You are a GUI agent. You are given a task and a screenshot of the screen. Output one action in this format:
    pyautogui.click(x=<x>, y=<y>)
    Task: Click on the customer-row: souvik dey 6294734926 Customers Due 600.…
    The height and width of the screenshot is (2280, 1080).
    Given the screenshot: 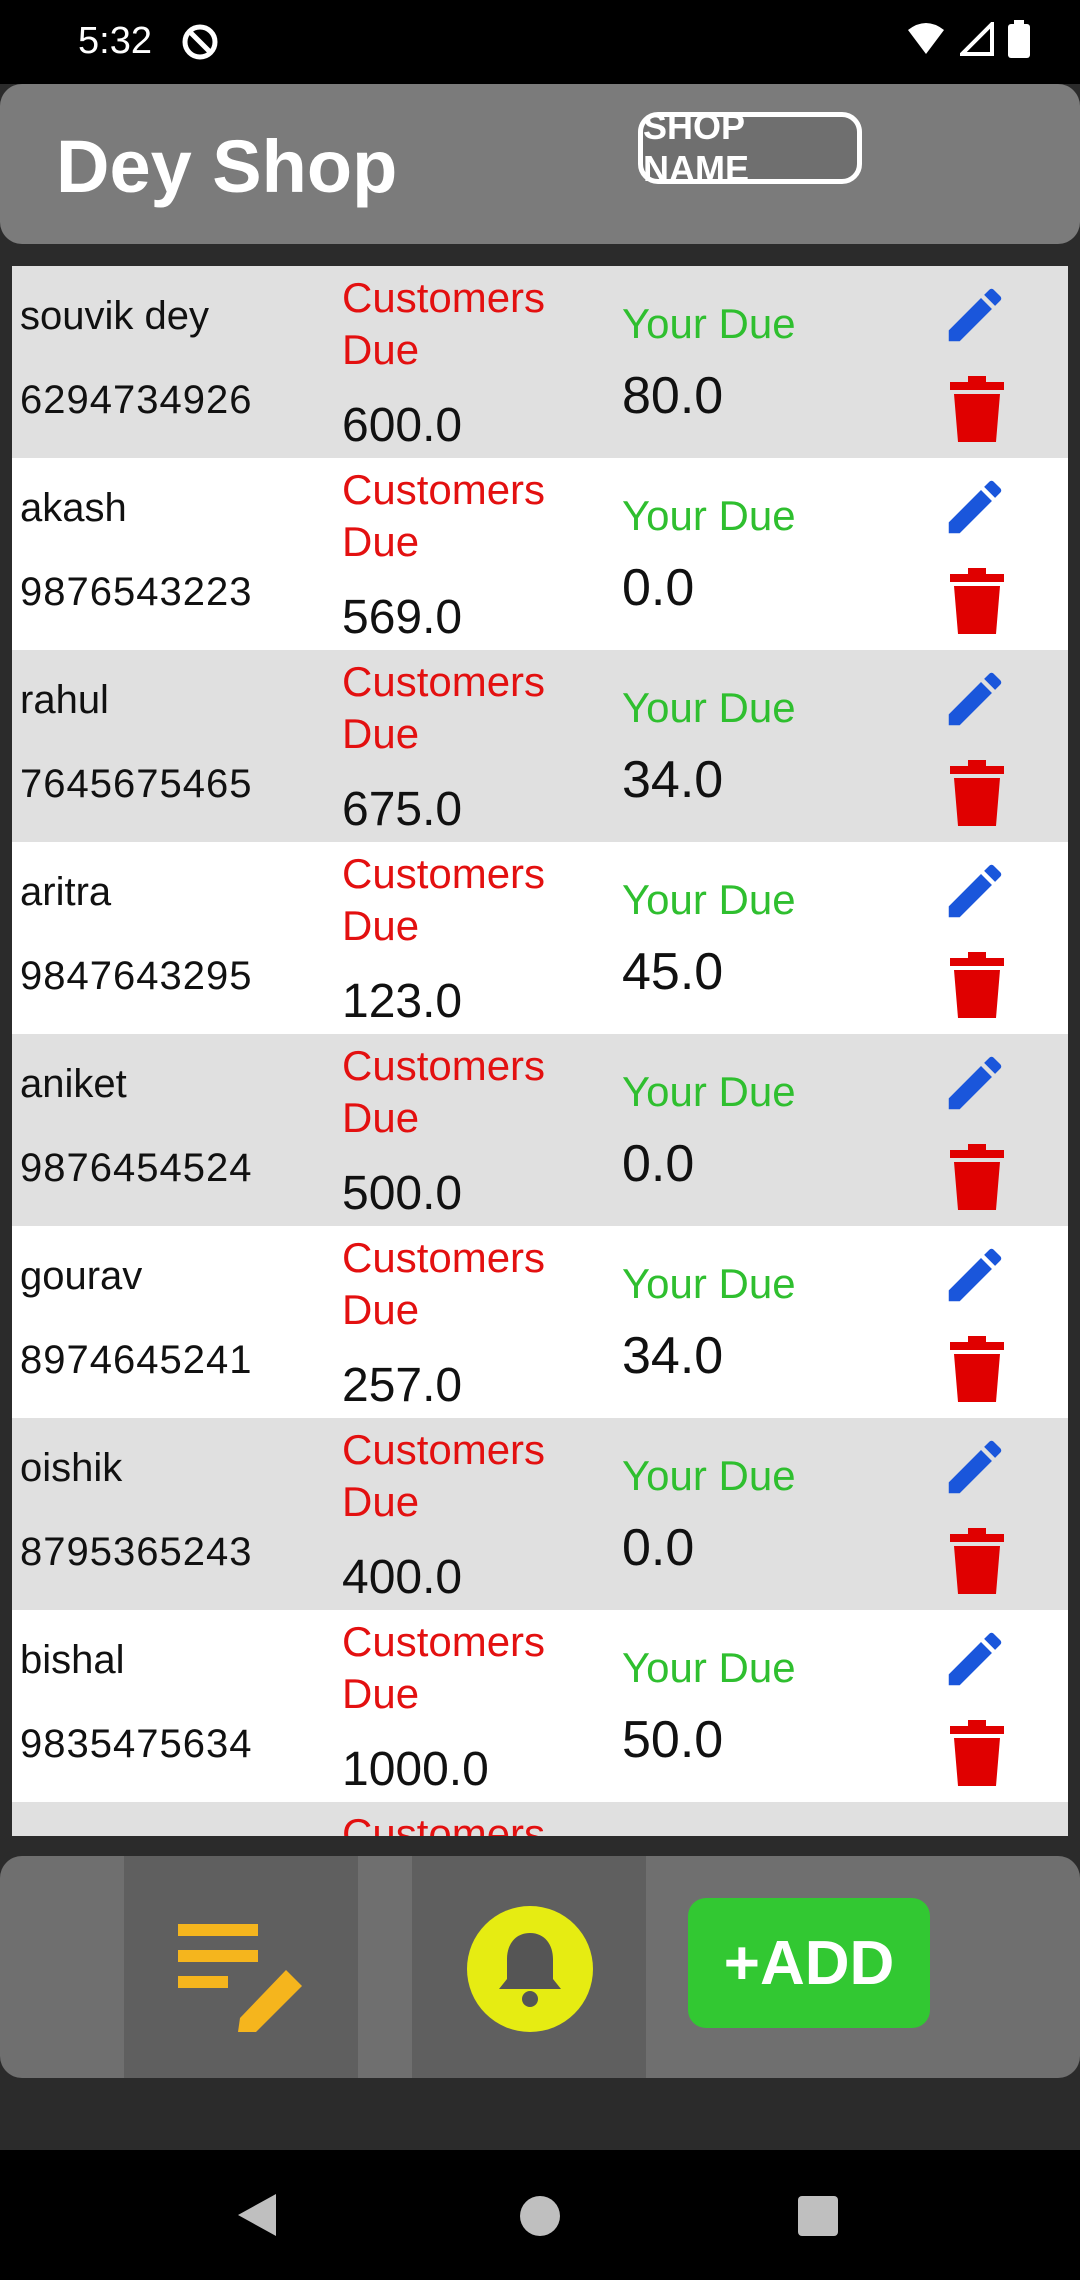 What is the action you would take?
    pyautogui.click(x=540, y=362)
    